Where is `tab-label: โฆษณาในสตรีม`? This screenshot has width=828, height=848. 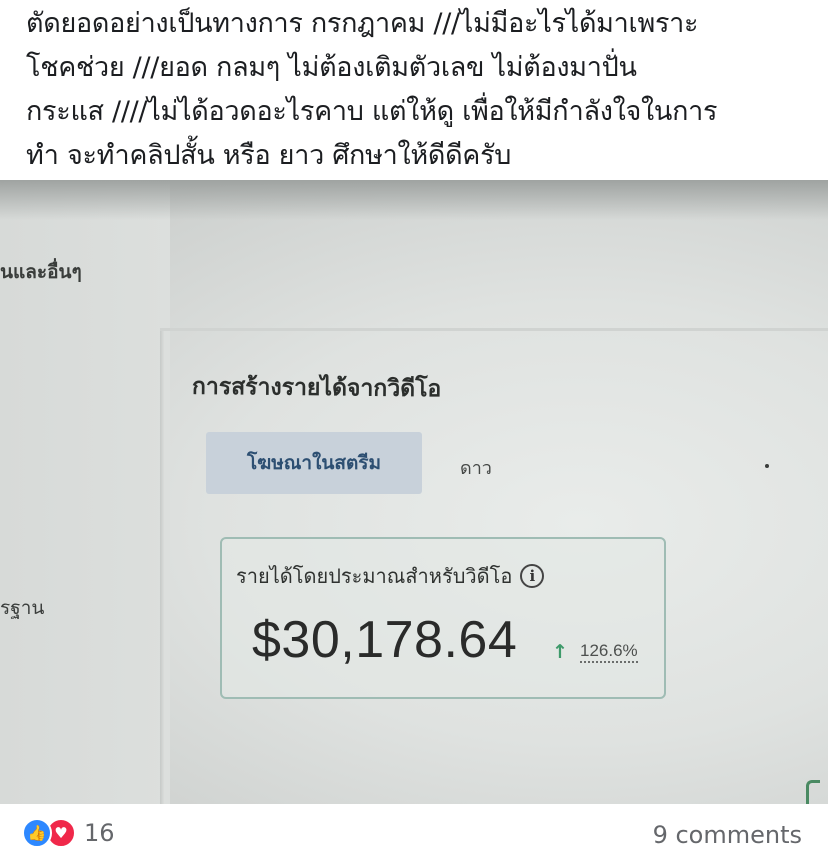 tab-label: โฆษณาในสตรีม is located at coordinates (314, 463).